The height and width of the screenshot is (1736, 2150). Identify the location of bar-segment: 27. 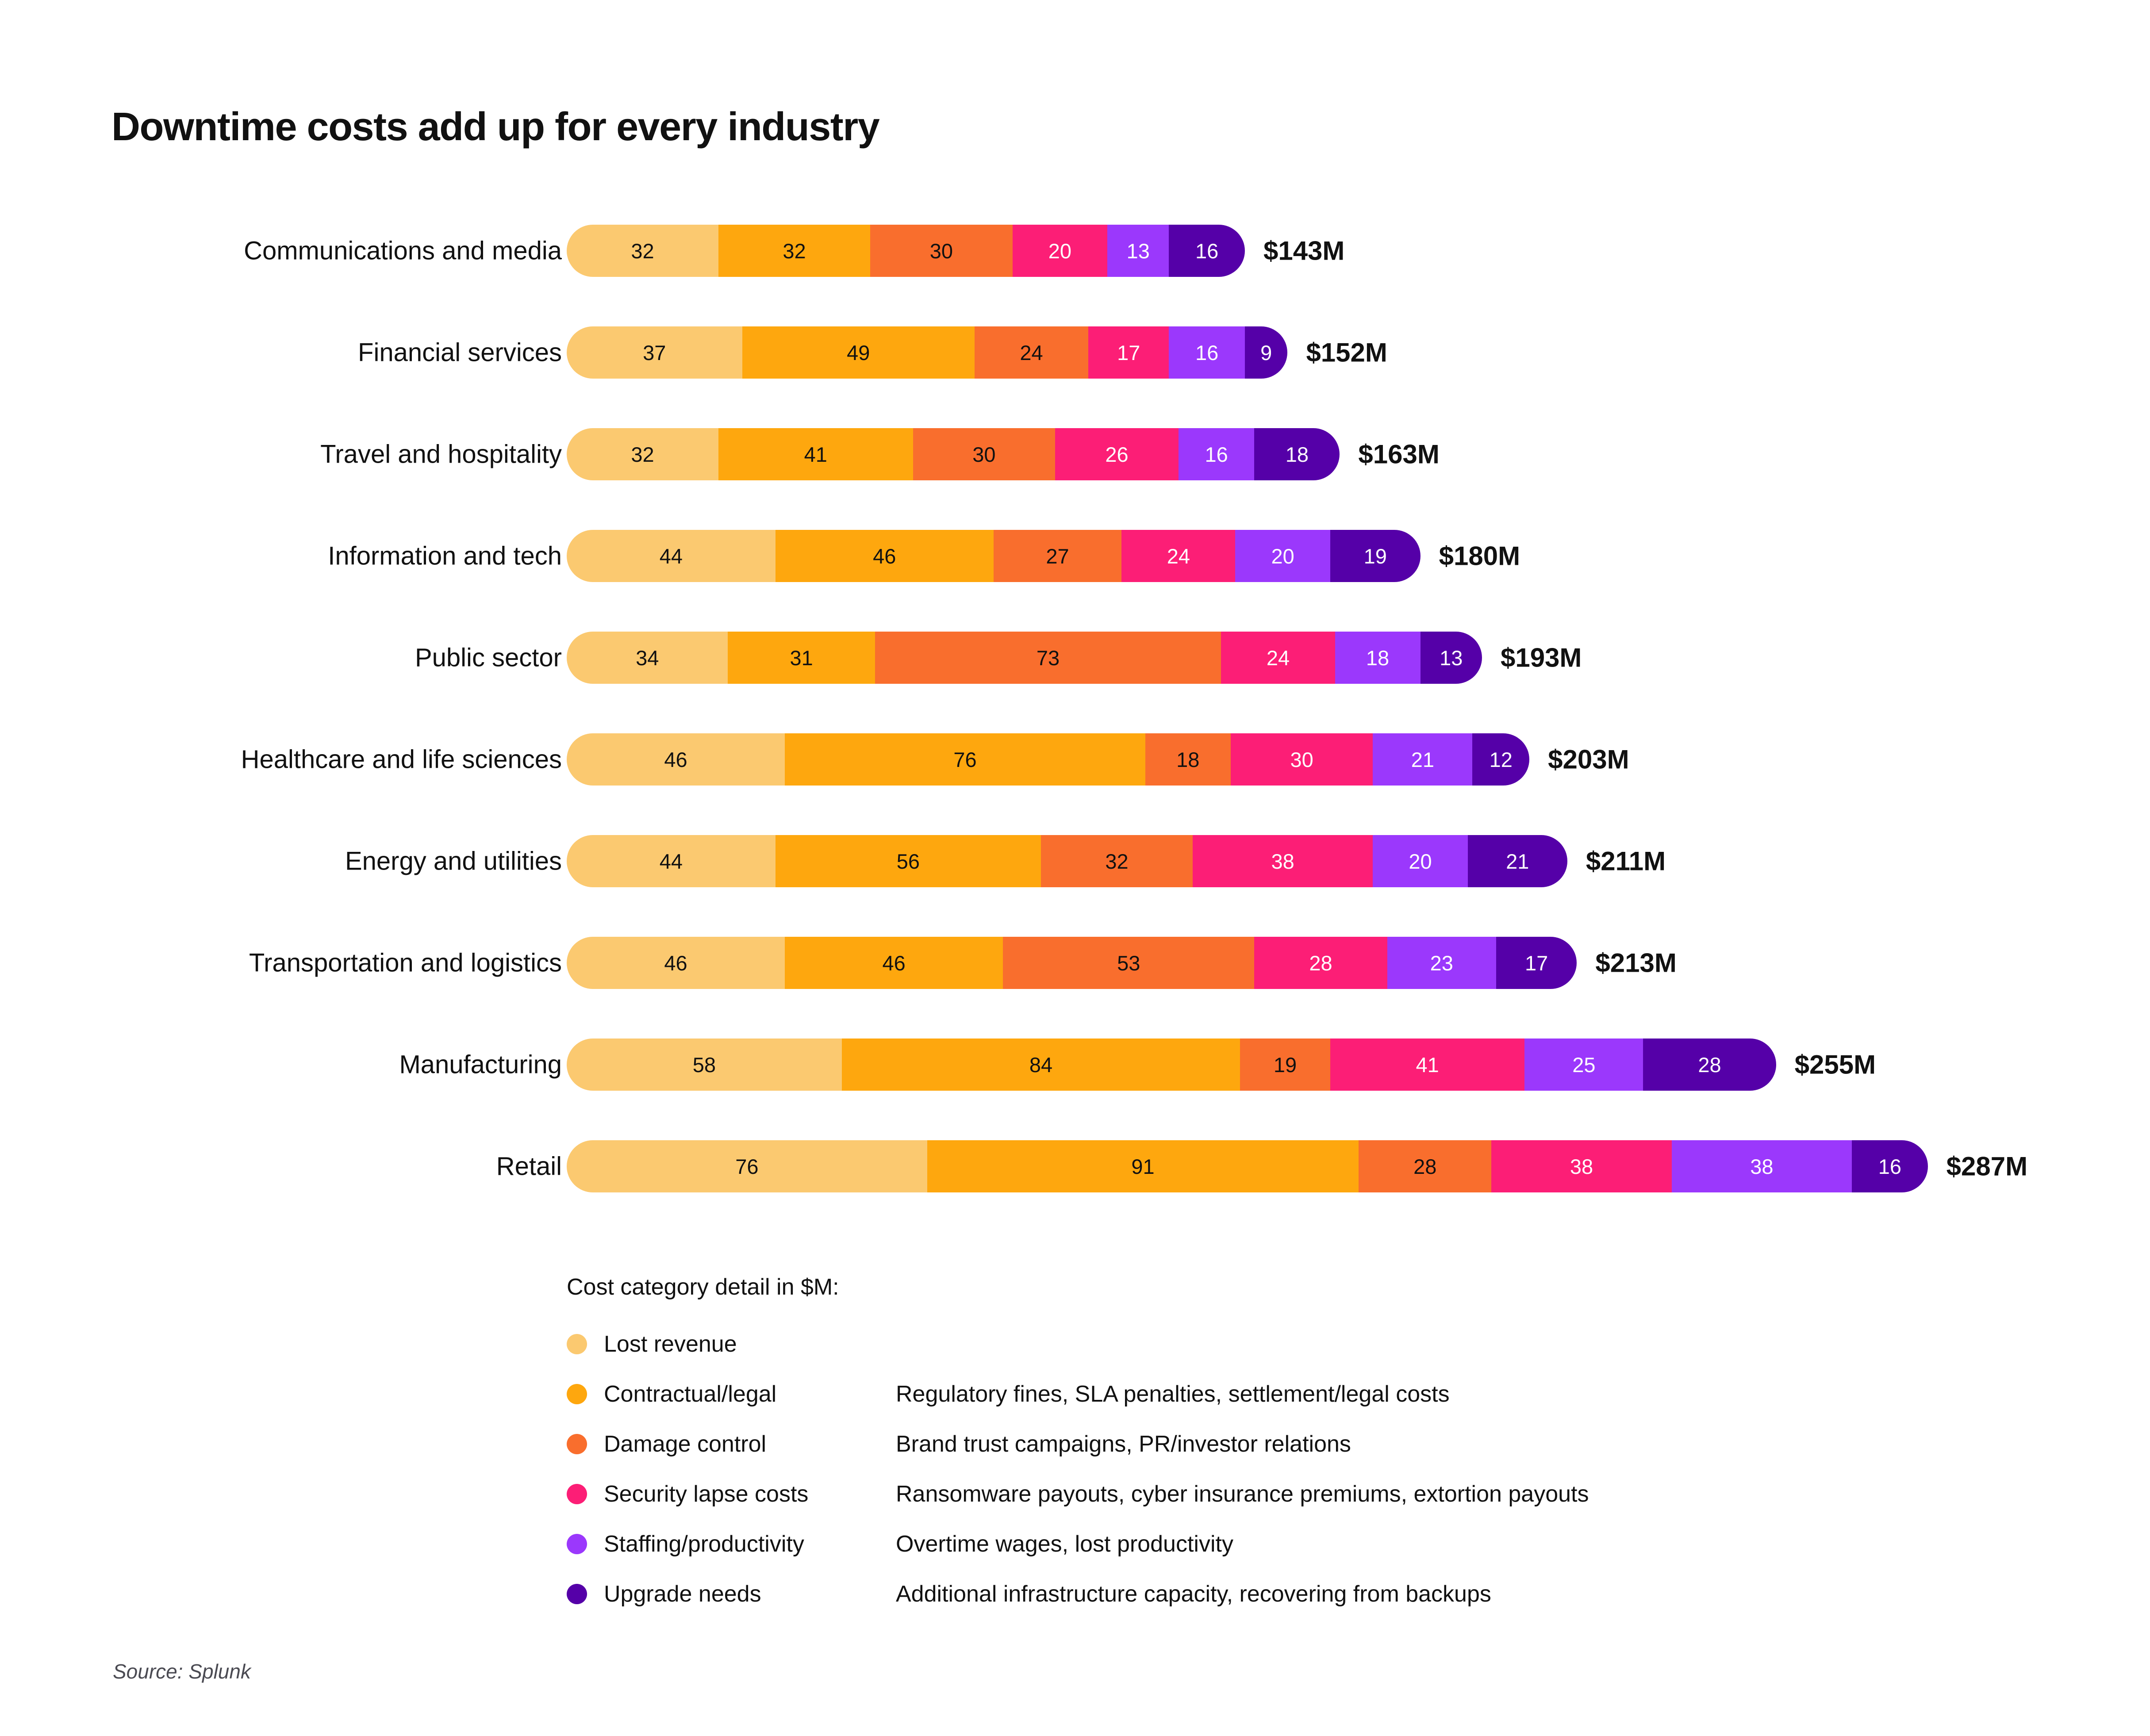
(1057, 556).